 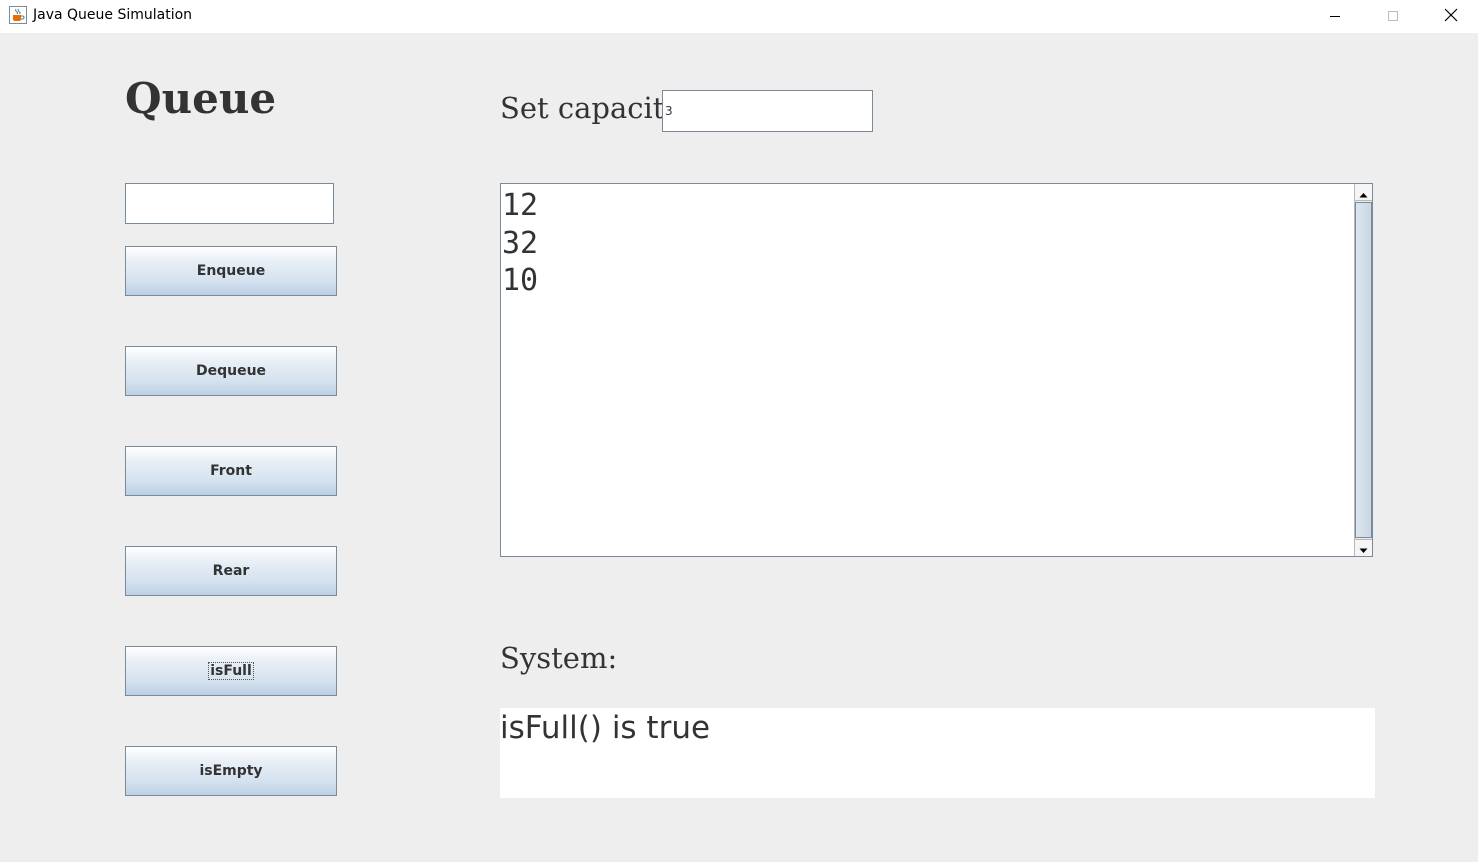 I want to click on rear-button: Rear, so click(x=231, y=571).